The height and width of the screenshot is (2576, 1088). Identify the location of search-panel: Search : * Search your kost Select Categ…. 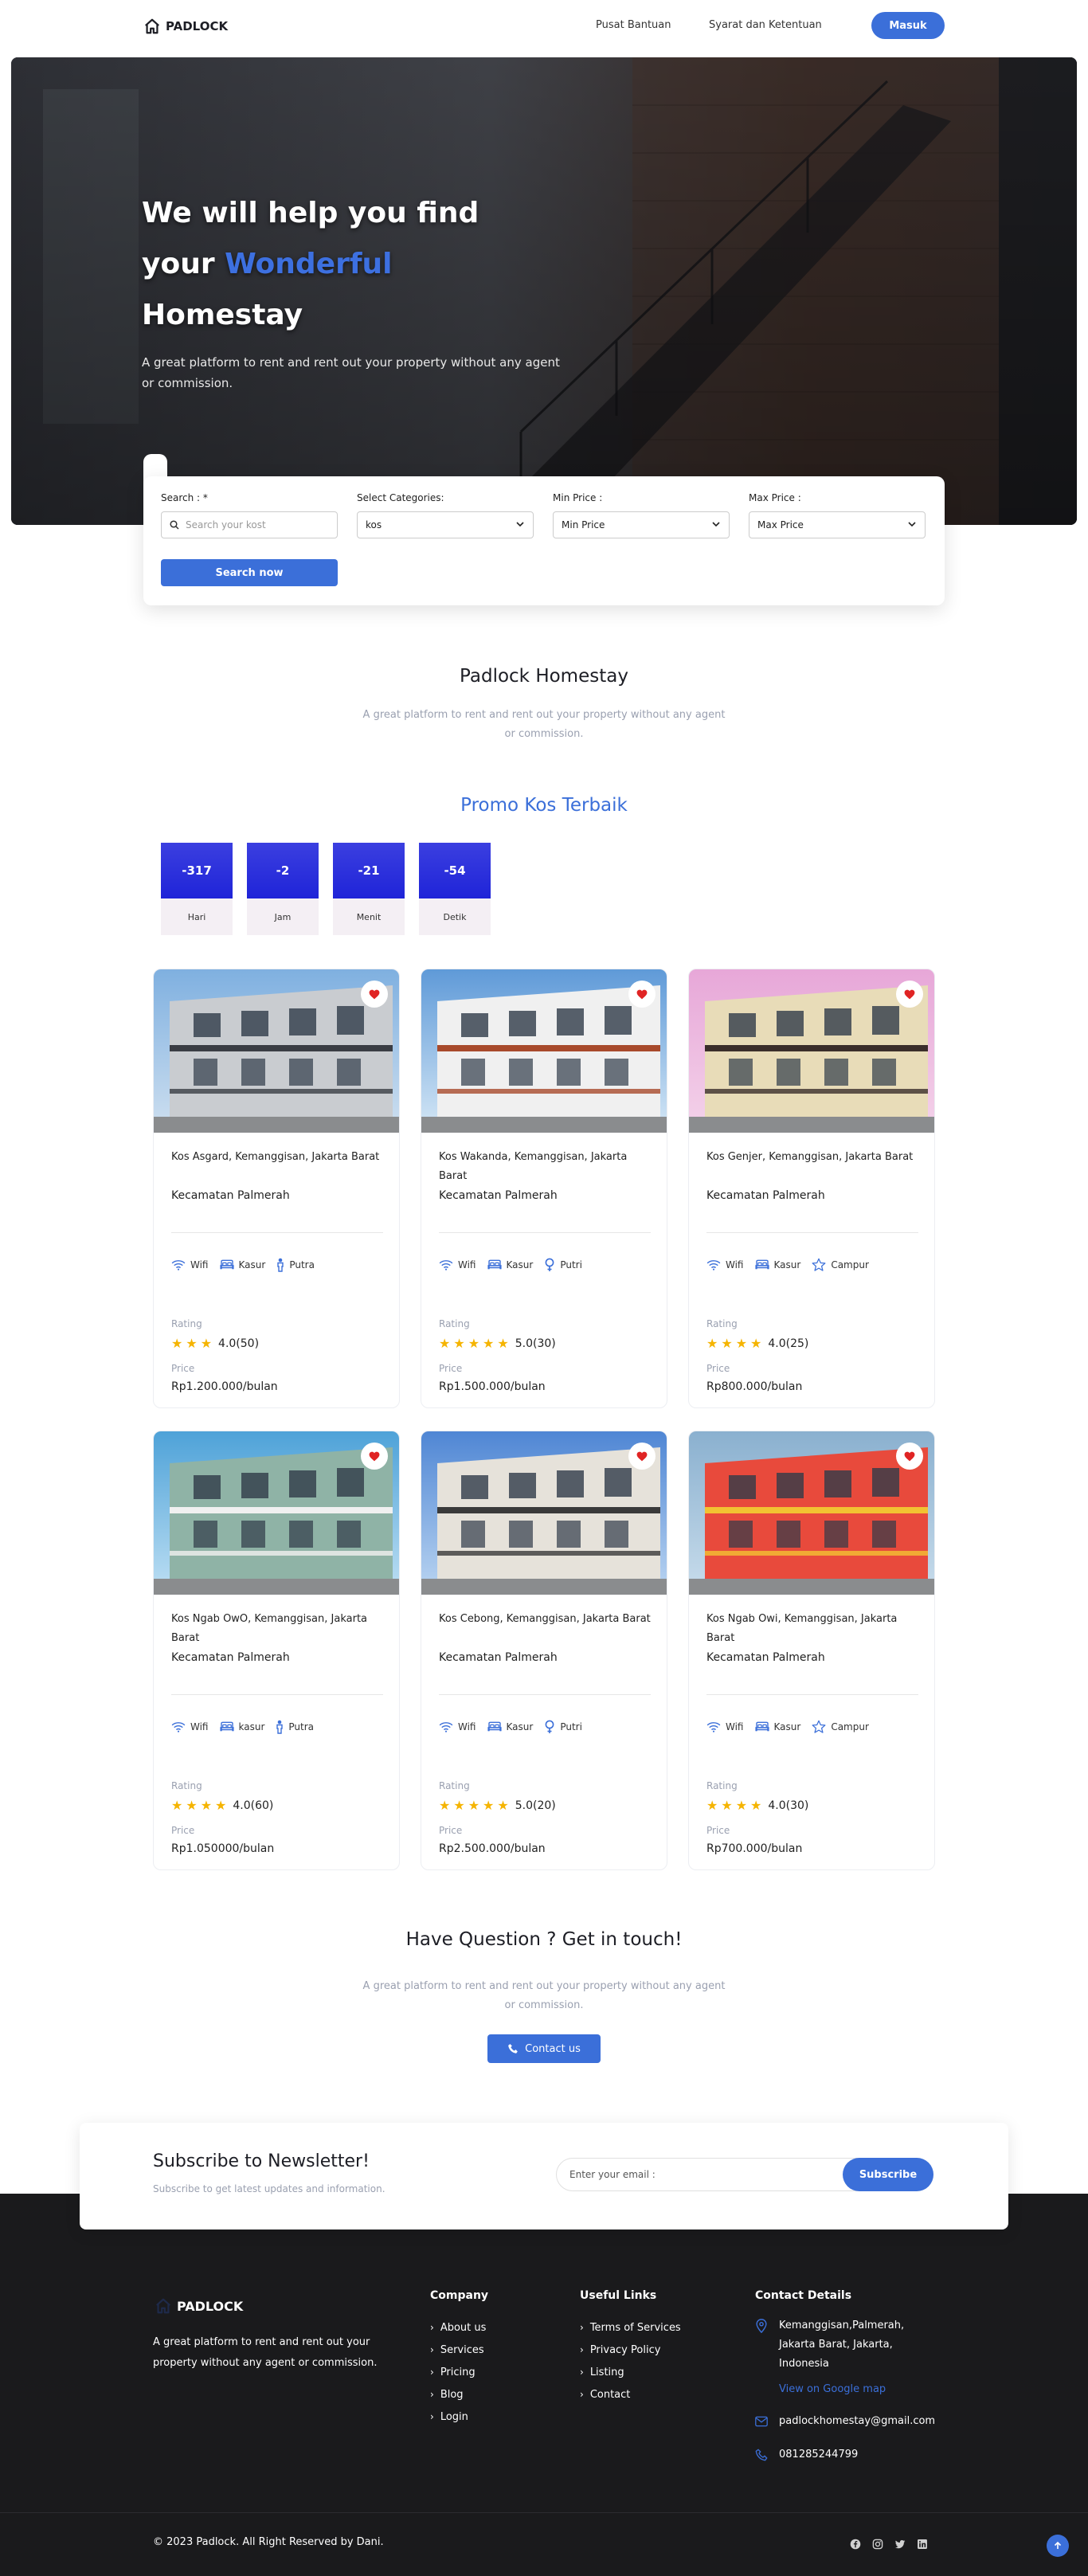
(544, 540).